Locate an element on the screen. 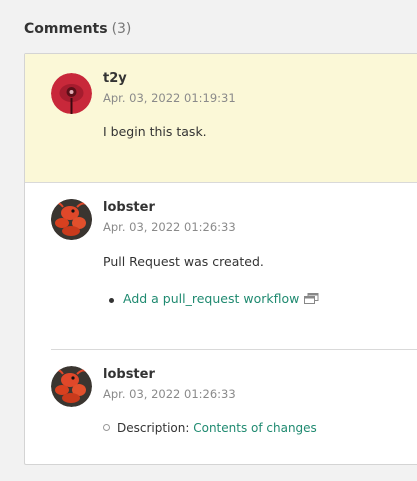 The height and width of the screenshot is (481, 417). comment-timestamp: Apr. 03, 2022 01:19:31 is located at coordinates (169, 98).